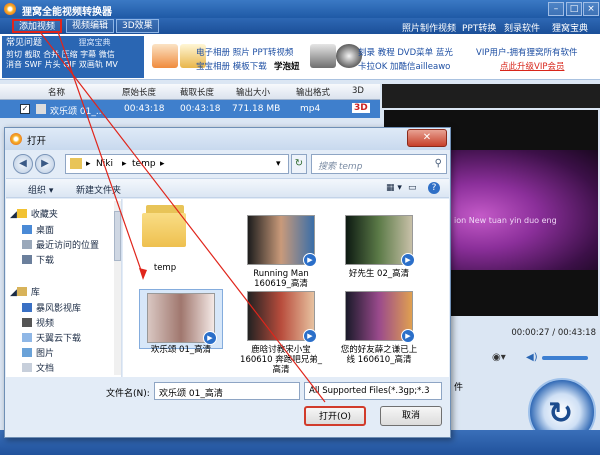 The width and height of the screenshot is (600, 455). Describe the element at coordinates (37, 26) in the screenshot. I see `add-video-button: 添加视频` at that location.